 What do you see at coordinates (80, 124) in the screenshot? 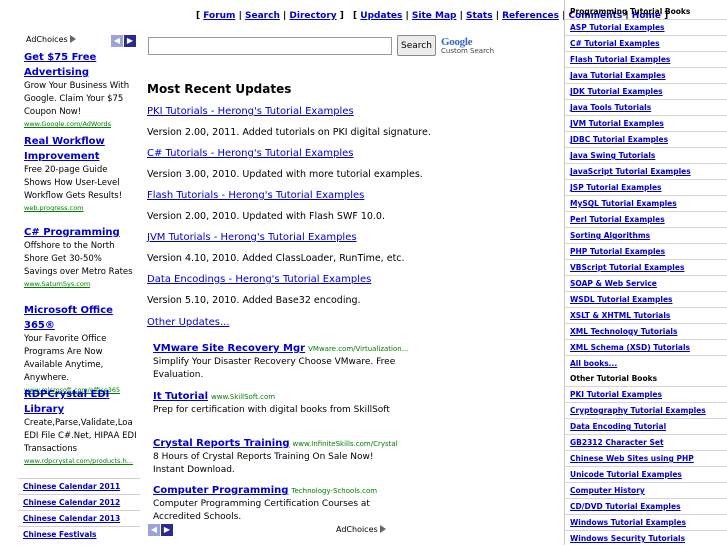
I see `left-ad-url: www.Google.com/AdWords` at bounding box center [80, 124].